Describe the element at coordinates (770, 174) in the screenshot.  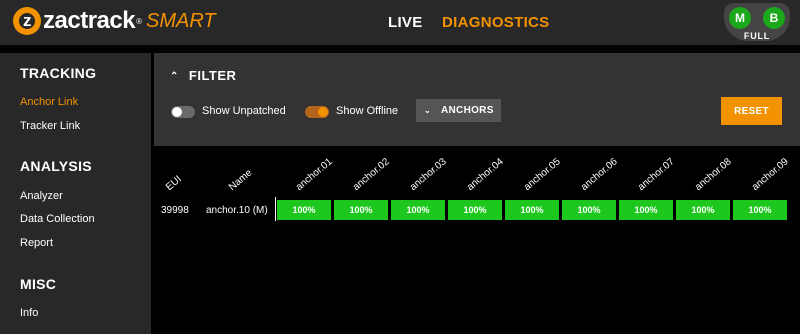
I see `column-header-anchor-09: anchor.09` at that location.